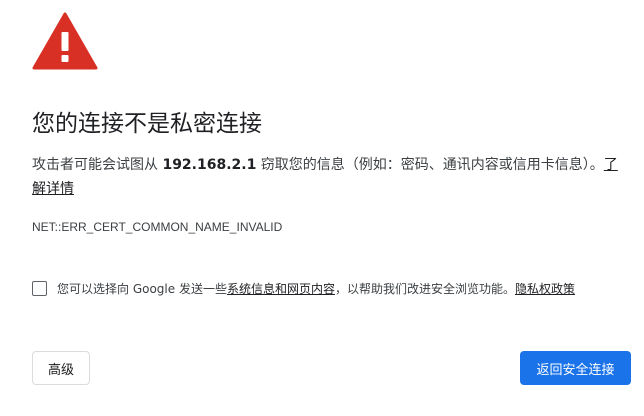  I want to click on consent-checkbox, so click(39, 288).